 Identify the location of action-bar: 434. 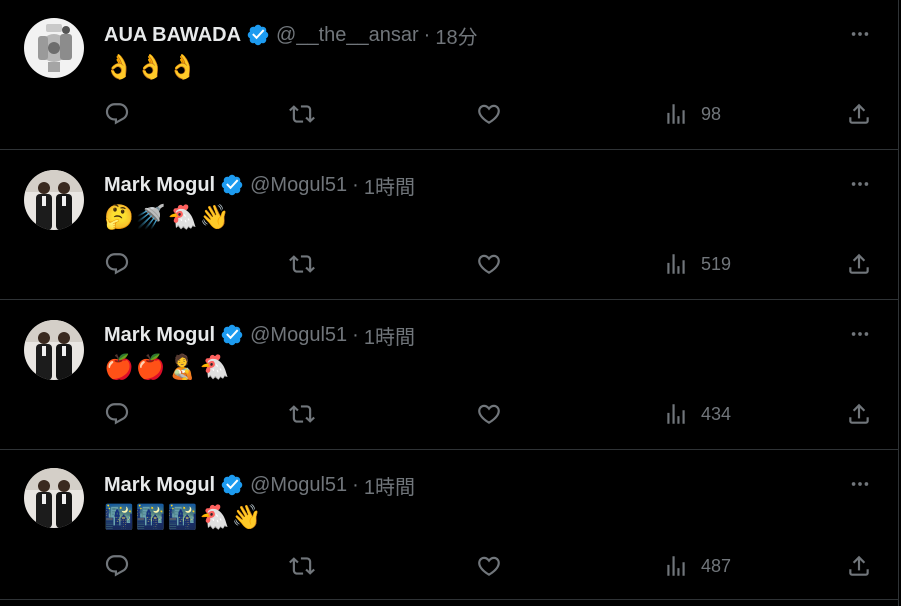
(488, 414).